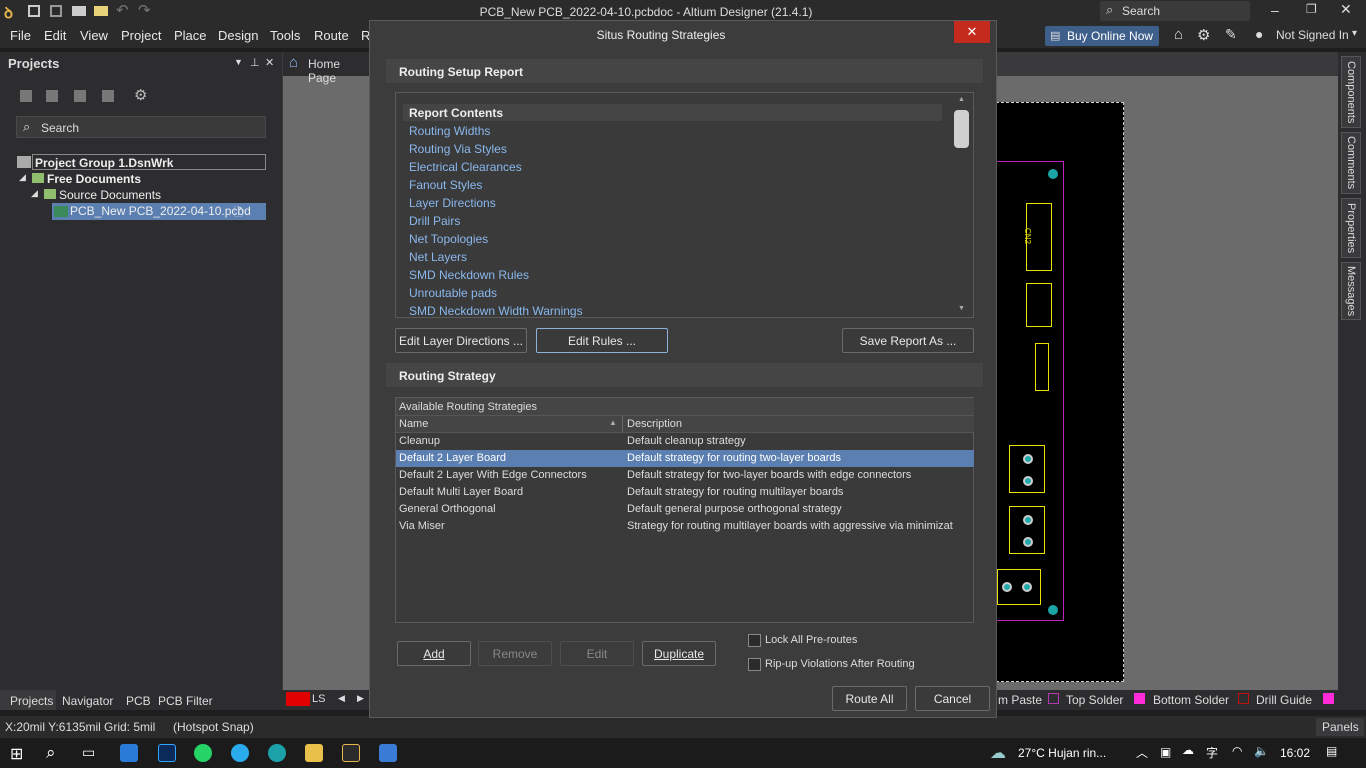 The image size is (1366, 768). I want to click on tab-navigator: Navigator, so click(87, 701).